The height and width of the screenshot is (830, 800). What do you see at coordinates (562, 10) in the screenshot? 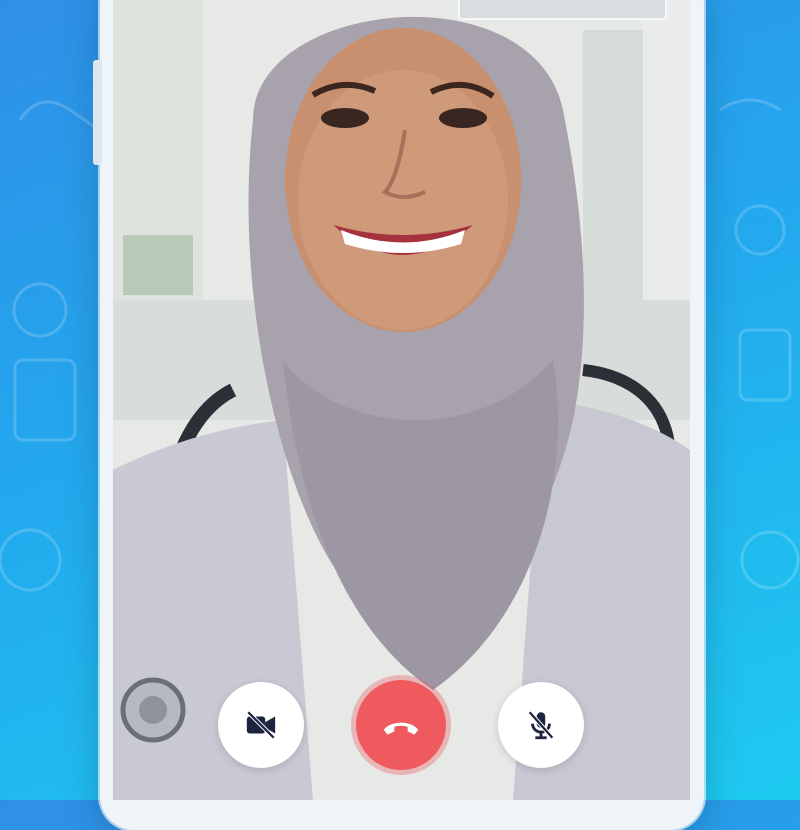
I see `self-preview-thumbnail` at bounding box center [562, 10].